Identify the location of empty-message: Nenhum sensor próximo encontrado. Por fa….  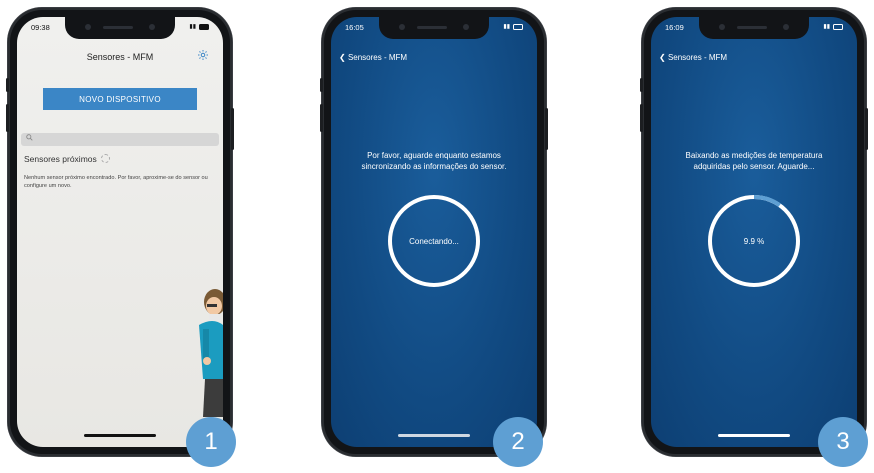
(116, 182).